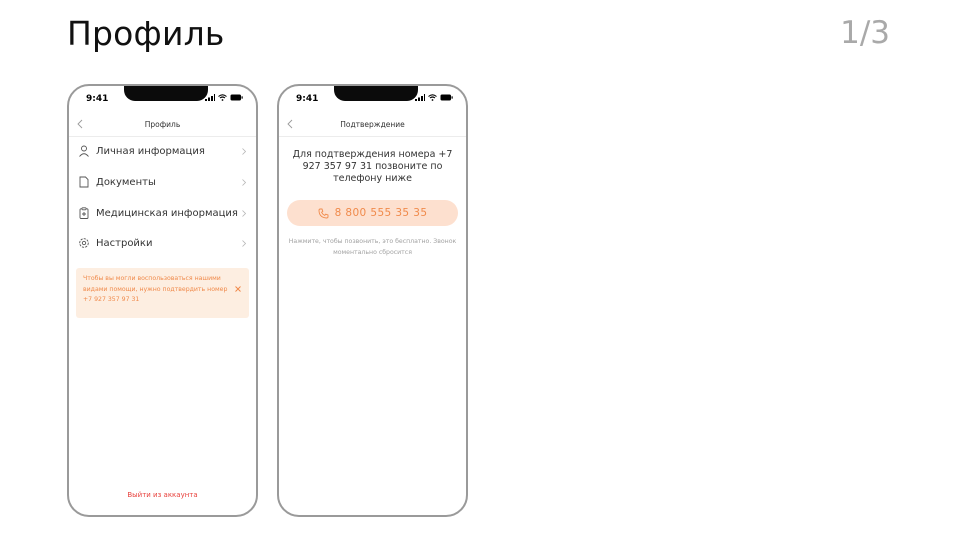 The image size is (956, 539). I want to click on document-icon, so click(84, 182).